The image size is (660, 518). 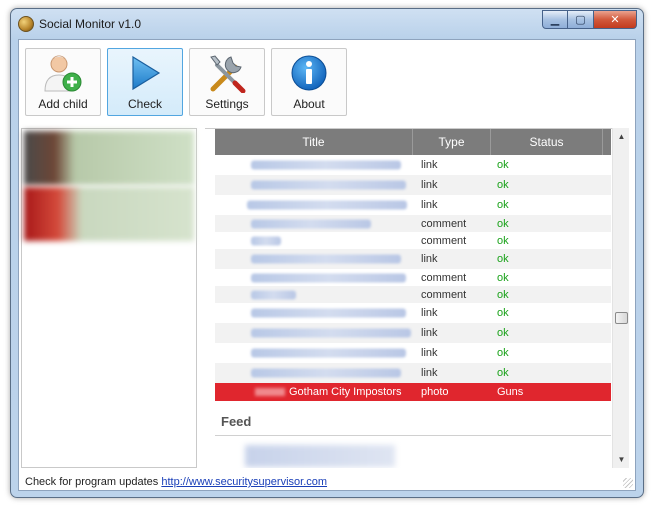 I want to click on maximize-button: ▢, so click(x=581, y=19).